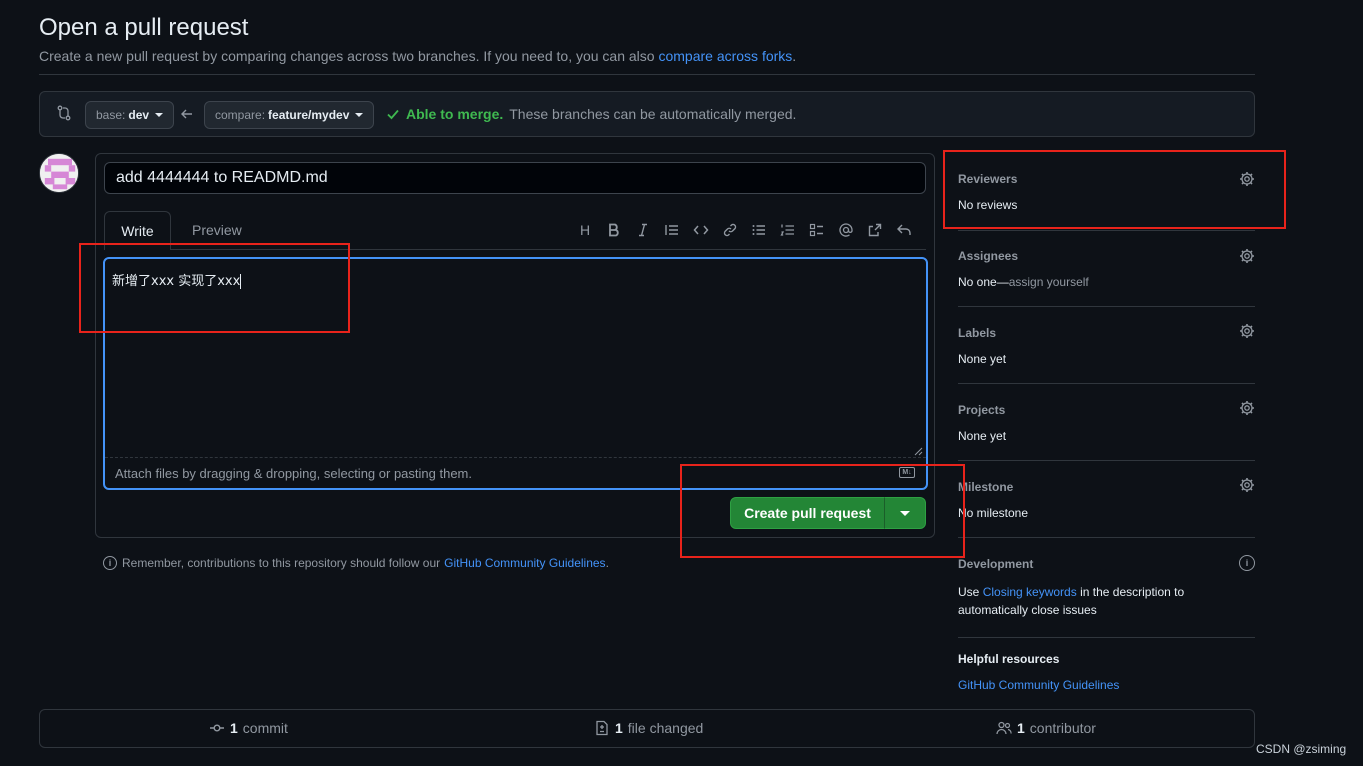 This screenshot has height=766, width=1363. I want to click on compare-prefix: compare:, so click(240, 115).